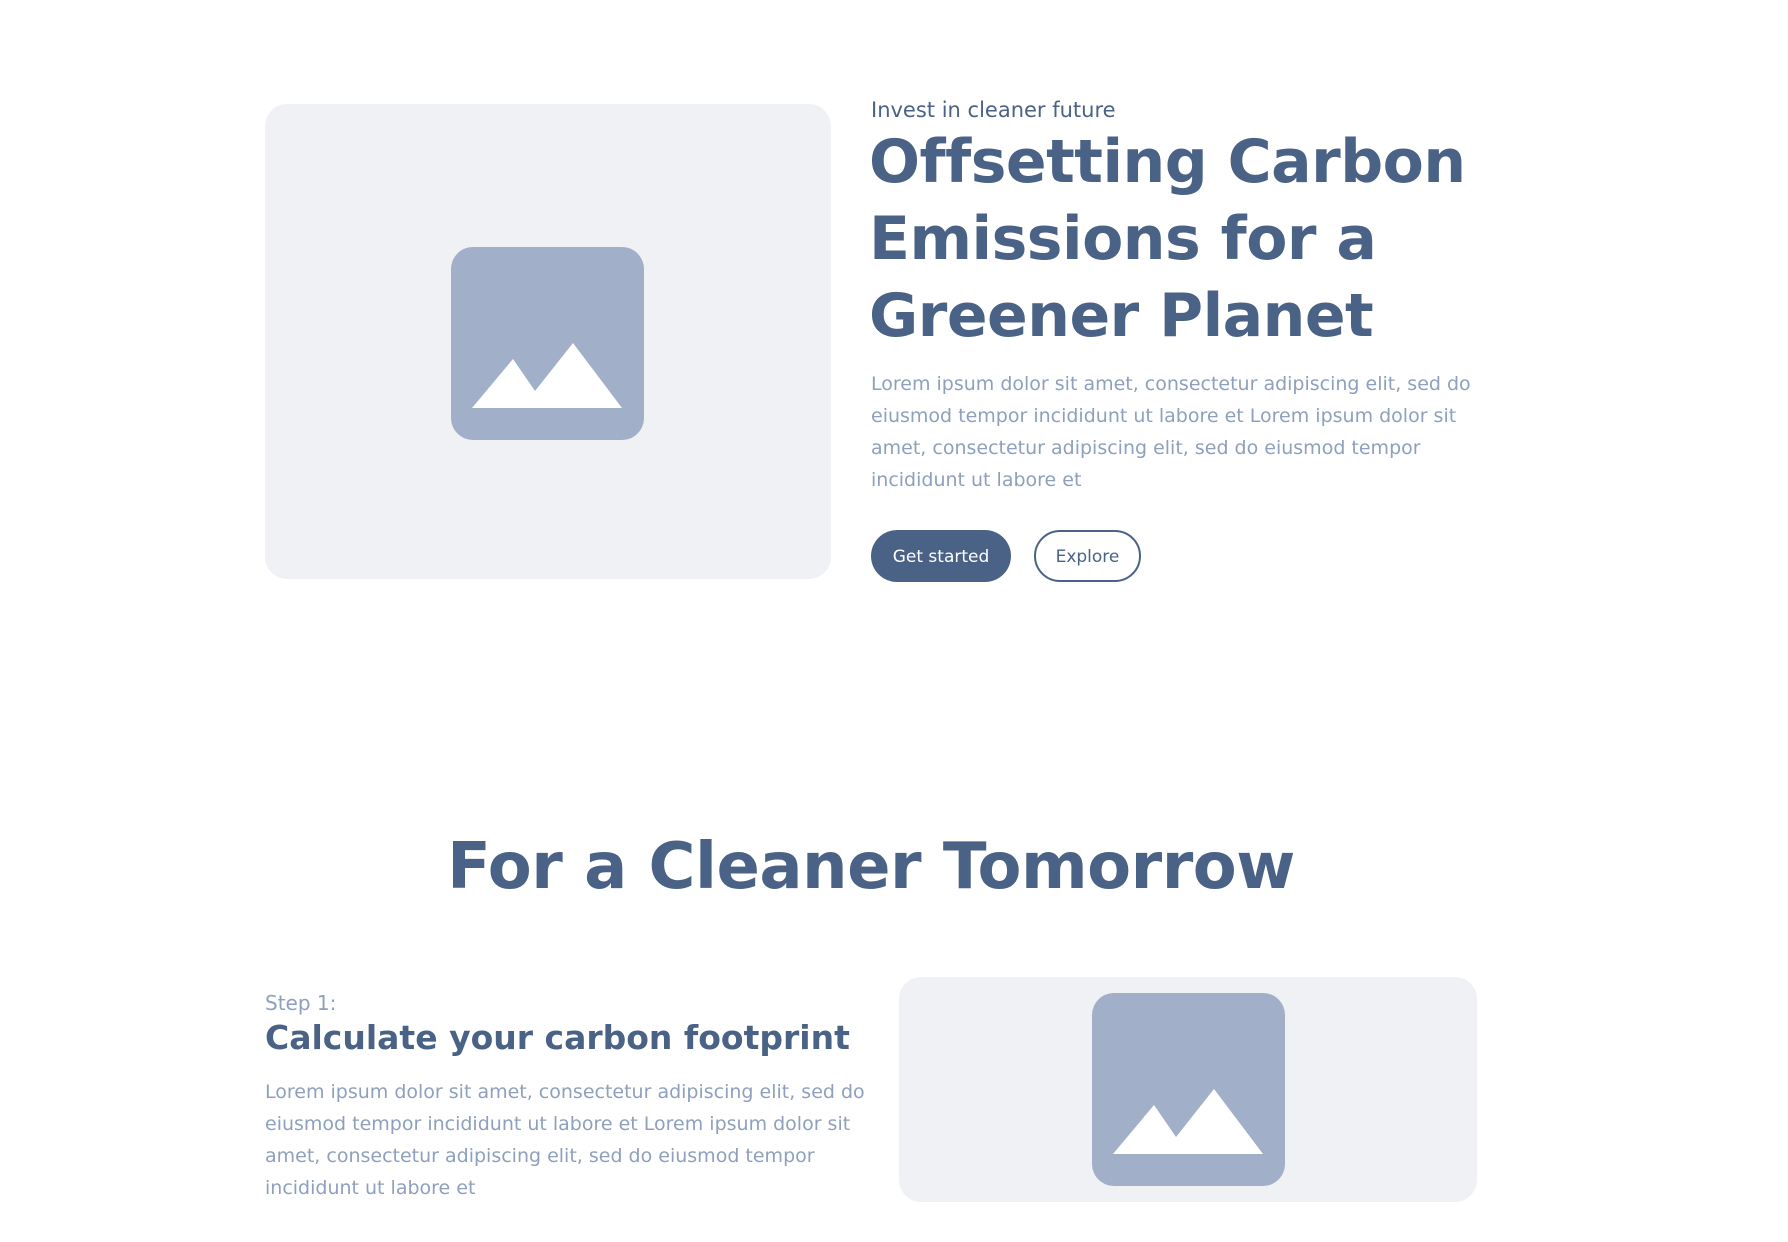  I want to click on explore-button: Explore, so click(1087, 556).